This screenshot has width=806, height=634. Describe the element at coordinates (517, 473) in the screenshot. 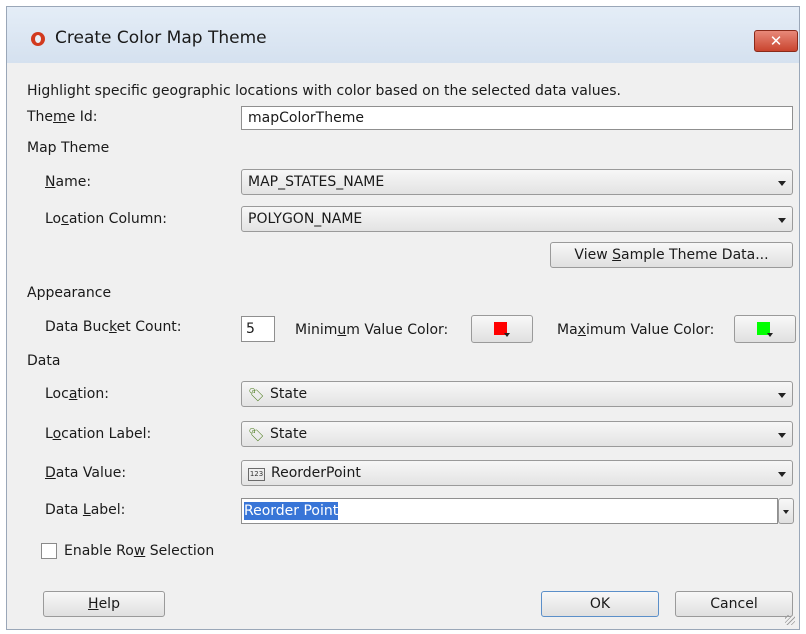

I see `data-value-select: 123 ReorderPoint` at that location.